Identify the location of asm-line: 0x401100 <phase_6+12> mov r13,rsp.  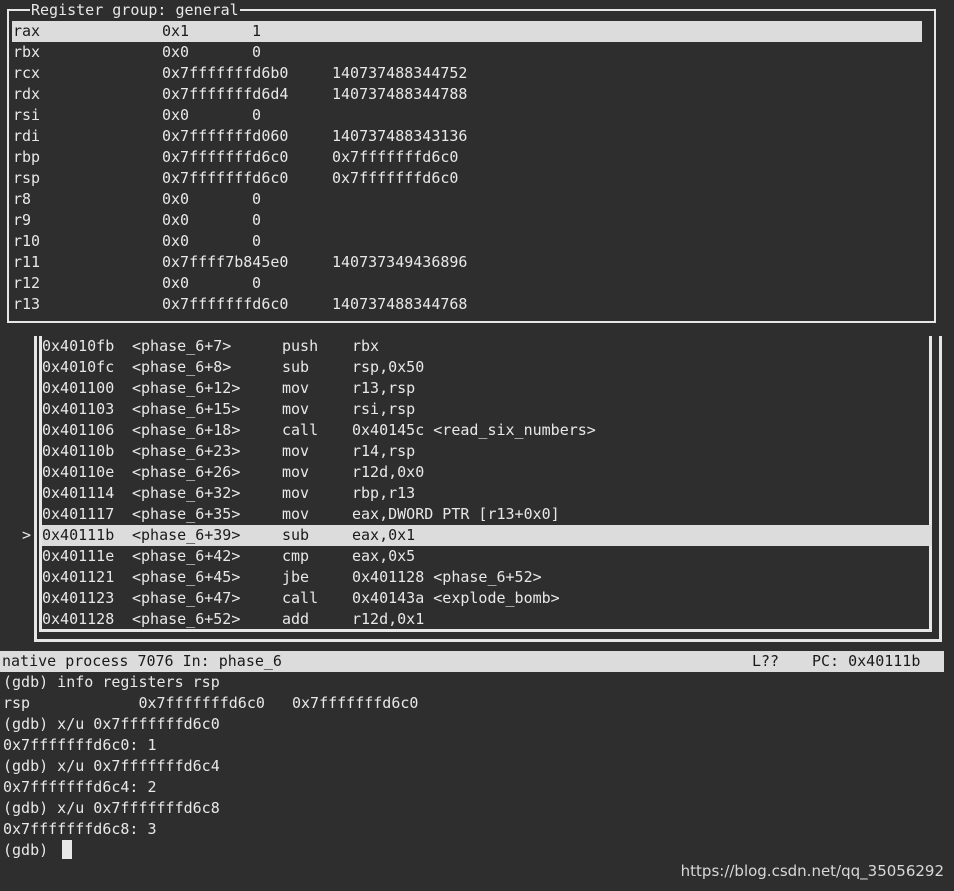
(487, 388).